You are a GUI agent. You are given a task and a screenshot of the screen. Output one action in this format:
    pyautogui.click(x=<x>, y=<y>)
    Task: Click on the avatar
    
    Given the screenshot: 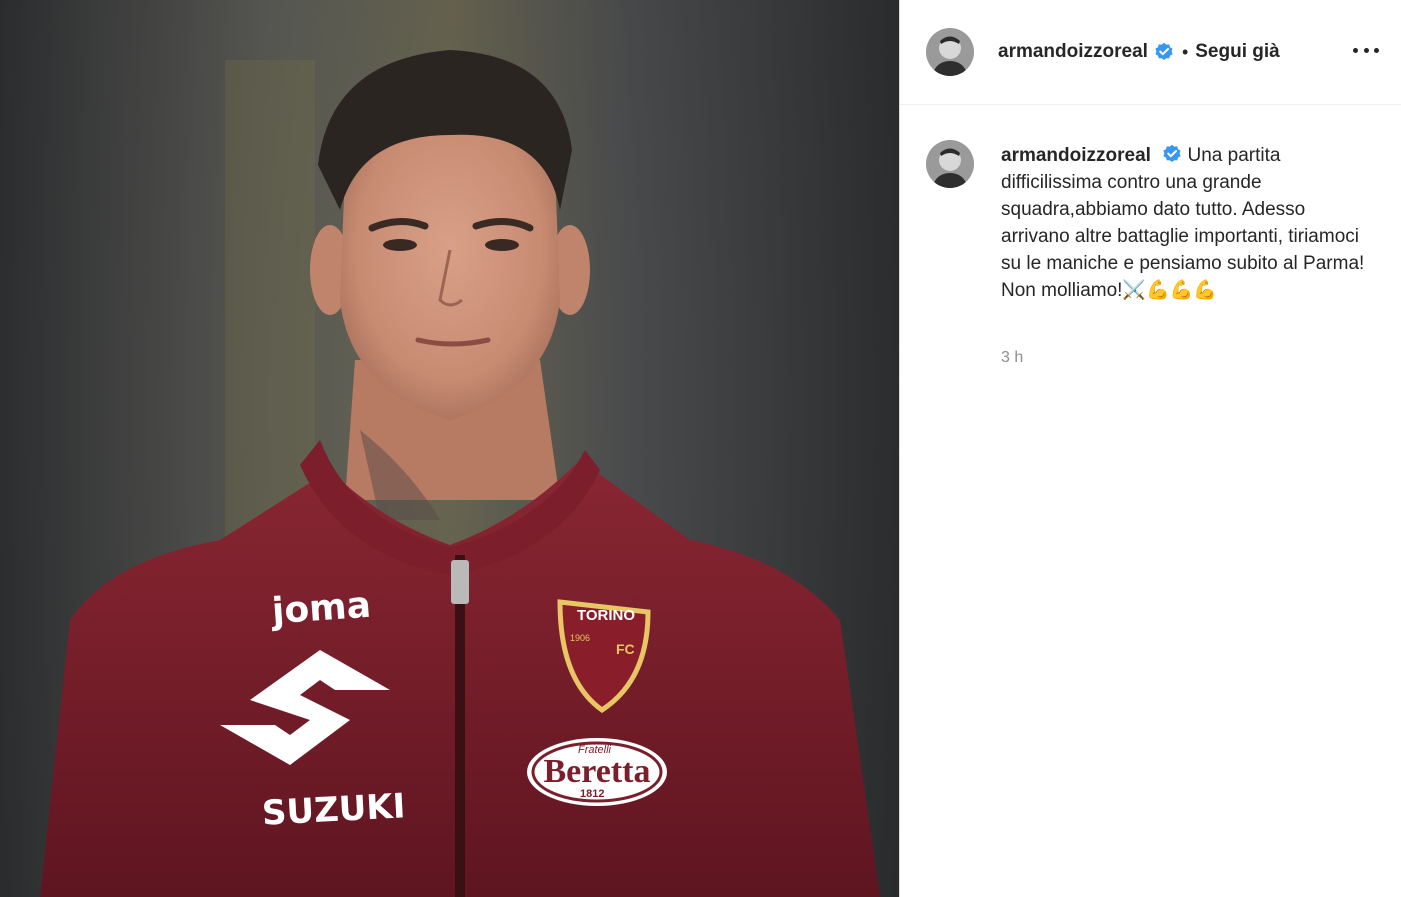 What is the action you would take?
    pyautogui.click(x=950, y=52)
    